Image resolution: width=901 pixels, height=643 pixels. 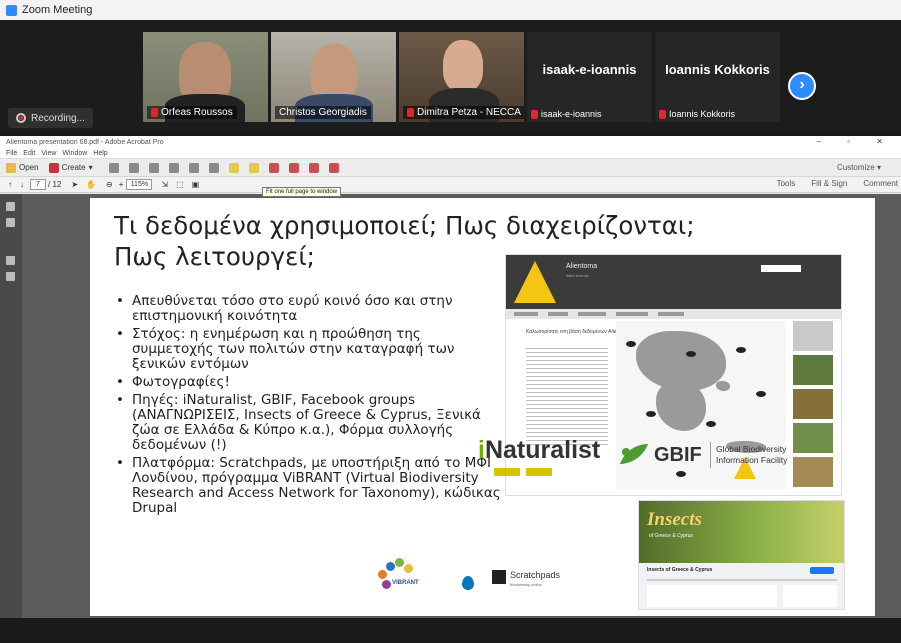 What do you see at coordinates (253, 167) in the screenshot?
I see `comment-icon` at bounding box center [253, 167].